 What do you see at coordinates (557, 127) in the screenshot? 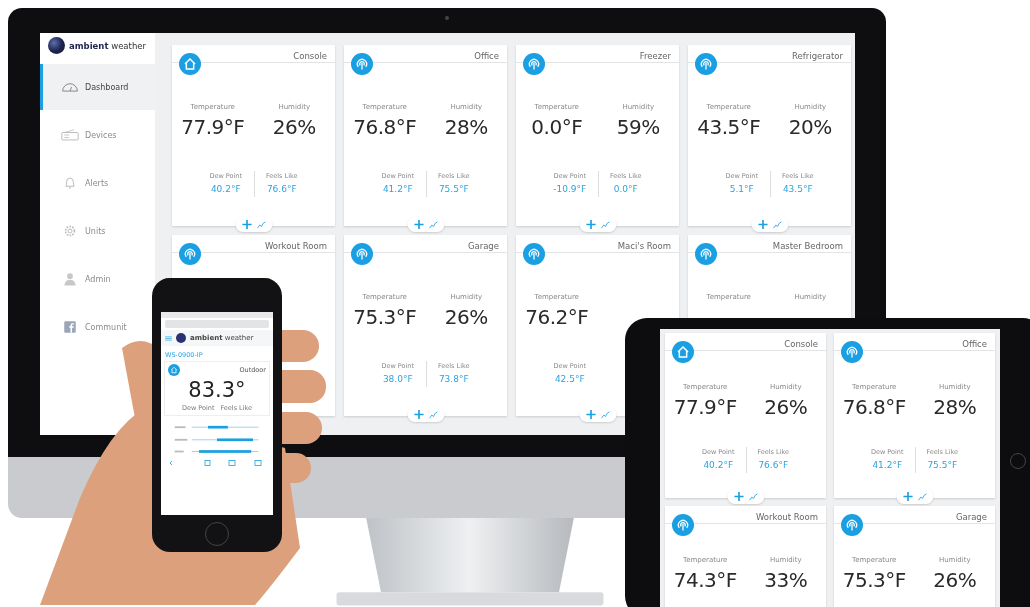
I see `stat-value: 0.0°F` at bounding box center [557, 127].